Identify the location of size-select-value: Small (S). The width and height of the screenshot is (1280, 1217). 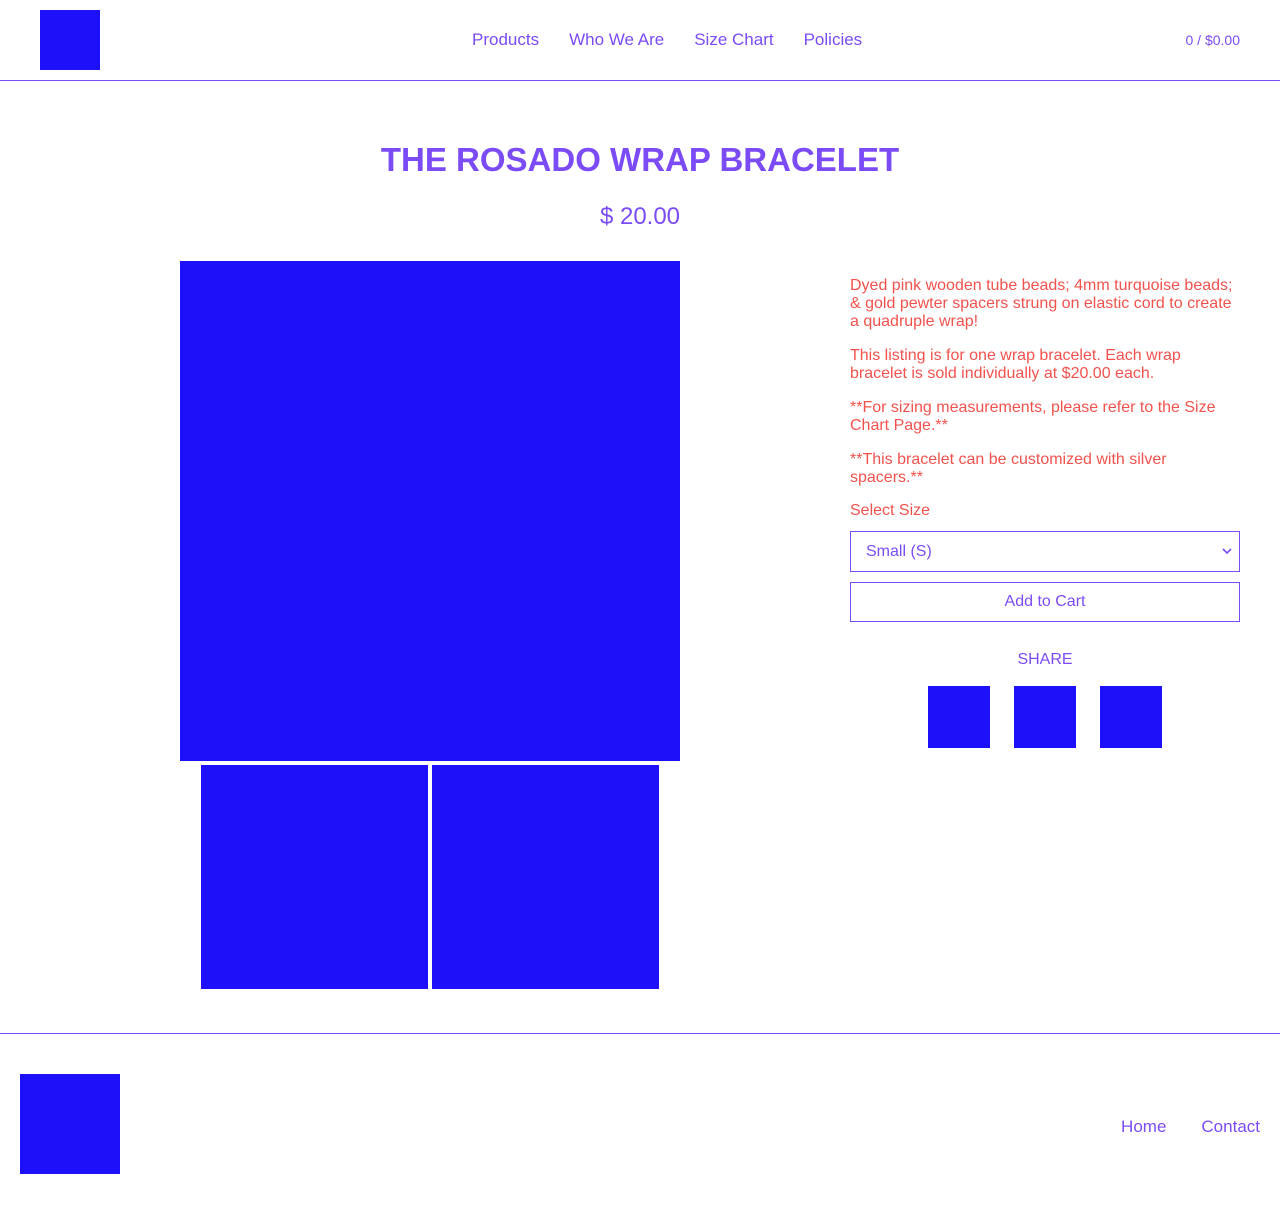
(899, 551).